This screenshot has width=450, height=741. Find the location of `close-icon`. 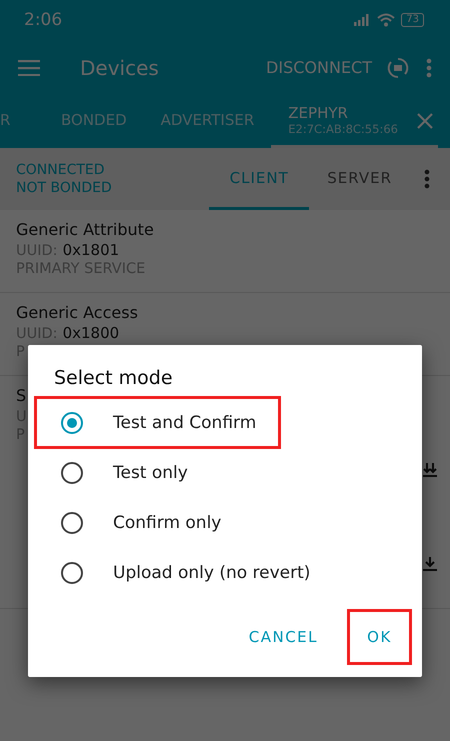

close-icon is located at coordinates (425, 121).